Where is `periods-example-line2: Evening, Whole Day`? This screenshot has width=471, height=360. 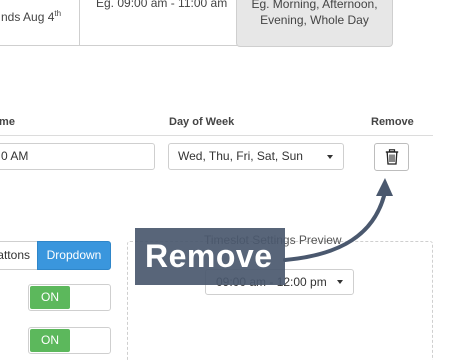 periods-example-line2: Evening, Whole Day is located at coordinates (314, 20).